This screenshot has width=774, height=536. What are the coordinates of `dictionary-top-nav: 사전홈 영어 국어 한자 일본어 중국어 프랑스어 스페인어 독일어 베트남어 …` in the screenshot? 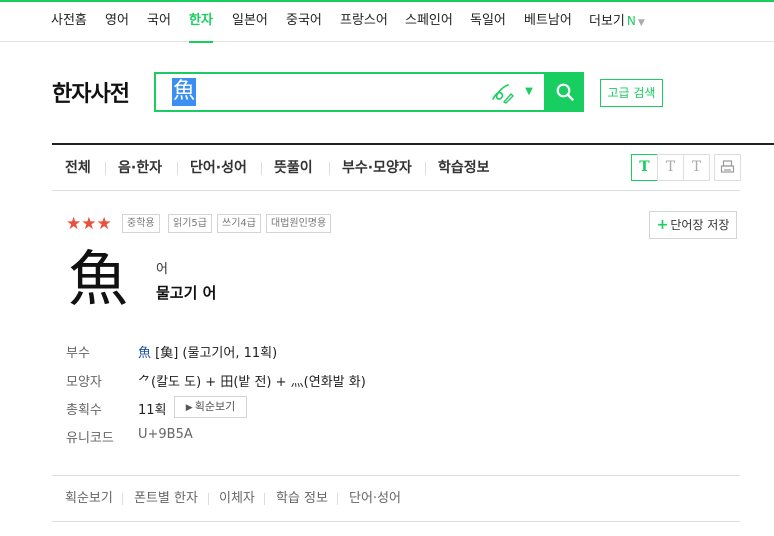 It's located at (387, 22).